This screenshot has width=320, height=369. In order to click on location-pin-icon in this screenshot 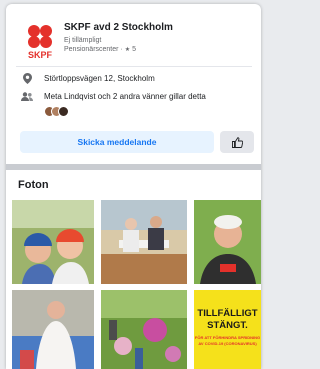, I will do `click(27, 78)`.